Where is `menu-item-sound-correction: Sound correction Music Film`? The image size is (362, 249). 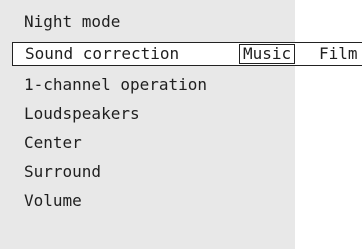
menu-item-sound-correction: Sound correction Music Film is located at coordinates (187, 54).